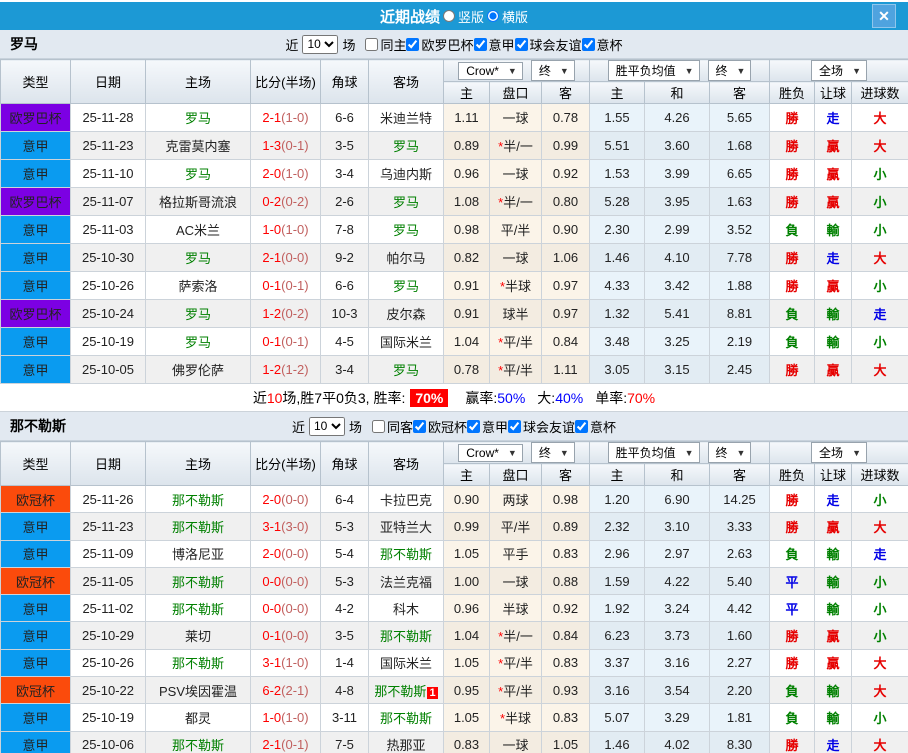 The height and width of the screenshot is (753, 908). What do you see at coordinates (617, 229) in the screenshot?
I see `avg-home-cell: 2.30` at bounding box center [617, 229].